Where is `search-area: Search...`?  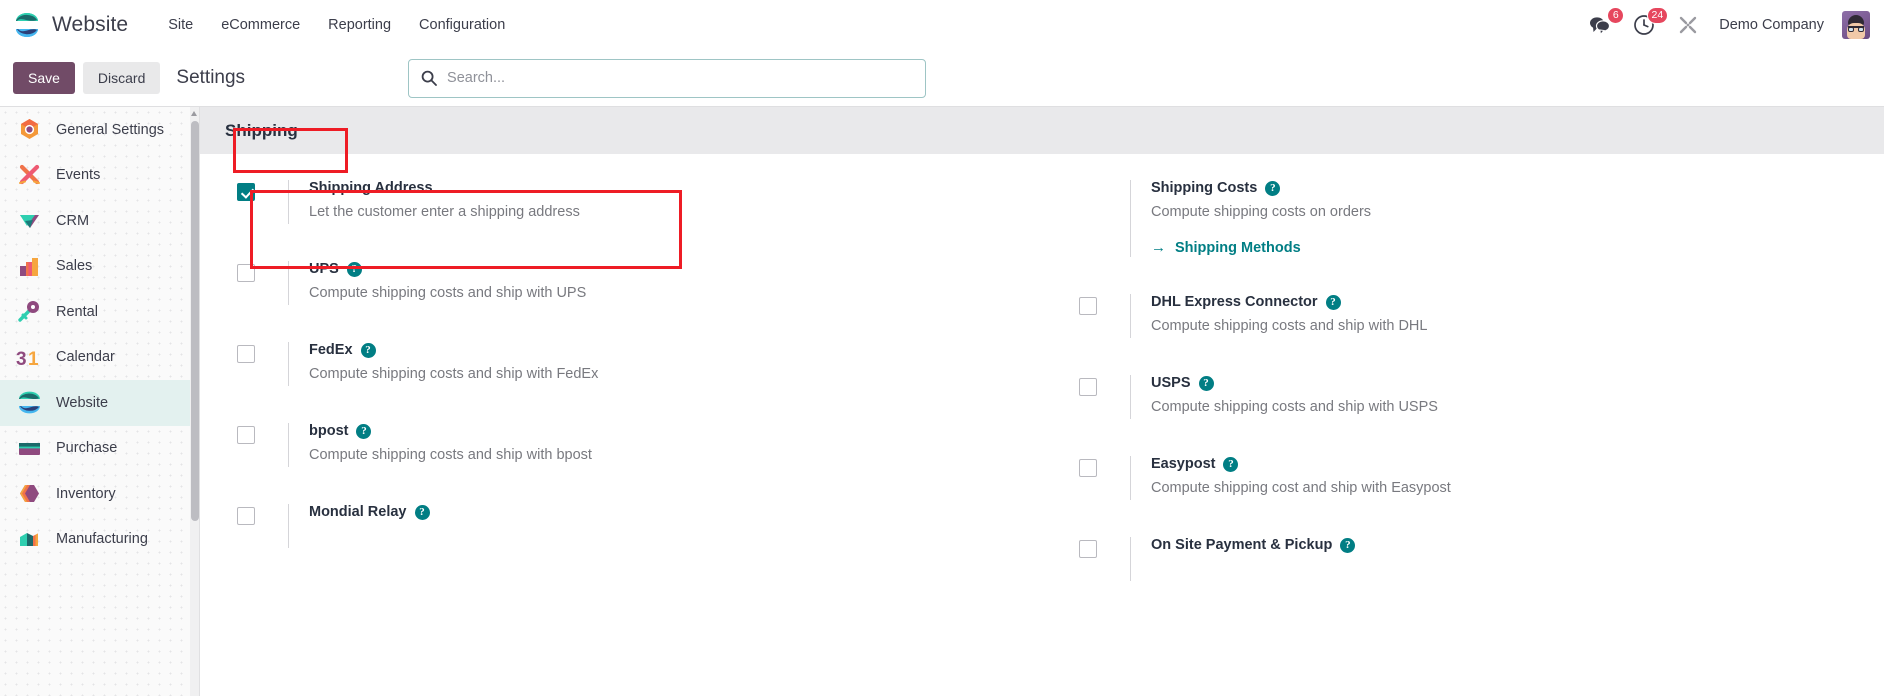 search-area: Search... is located at coordinates (667, 78).